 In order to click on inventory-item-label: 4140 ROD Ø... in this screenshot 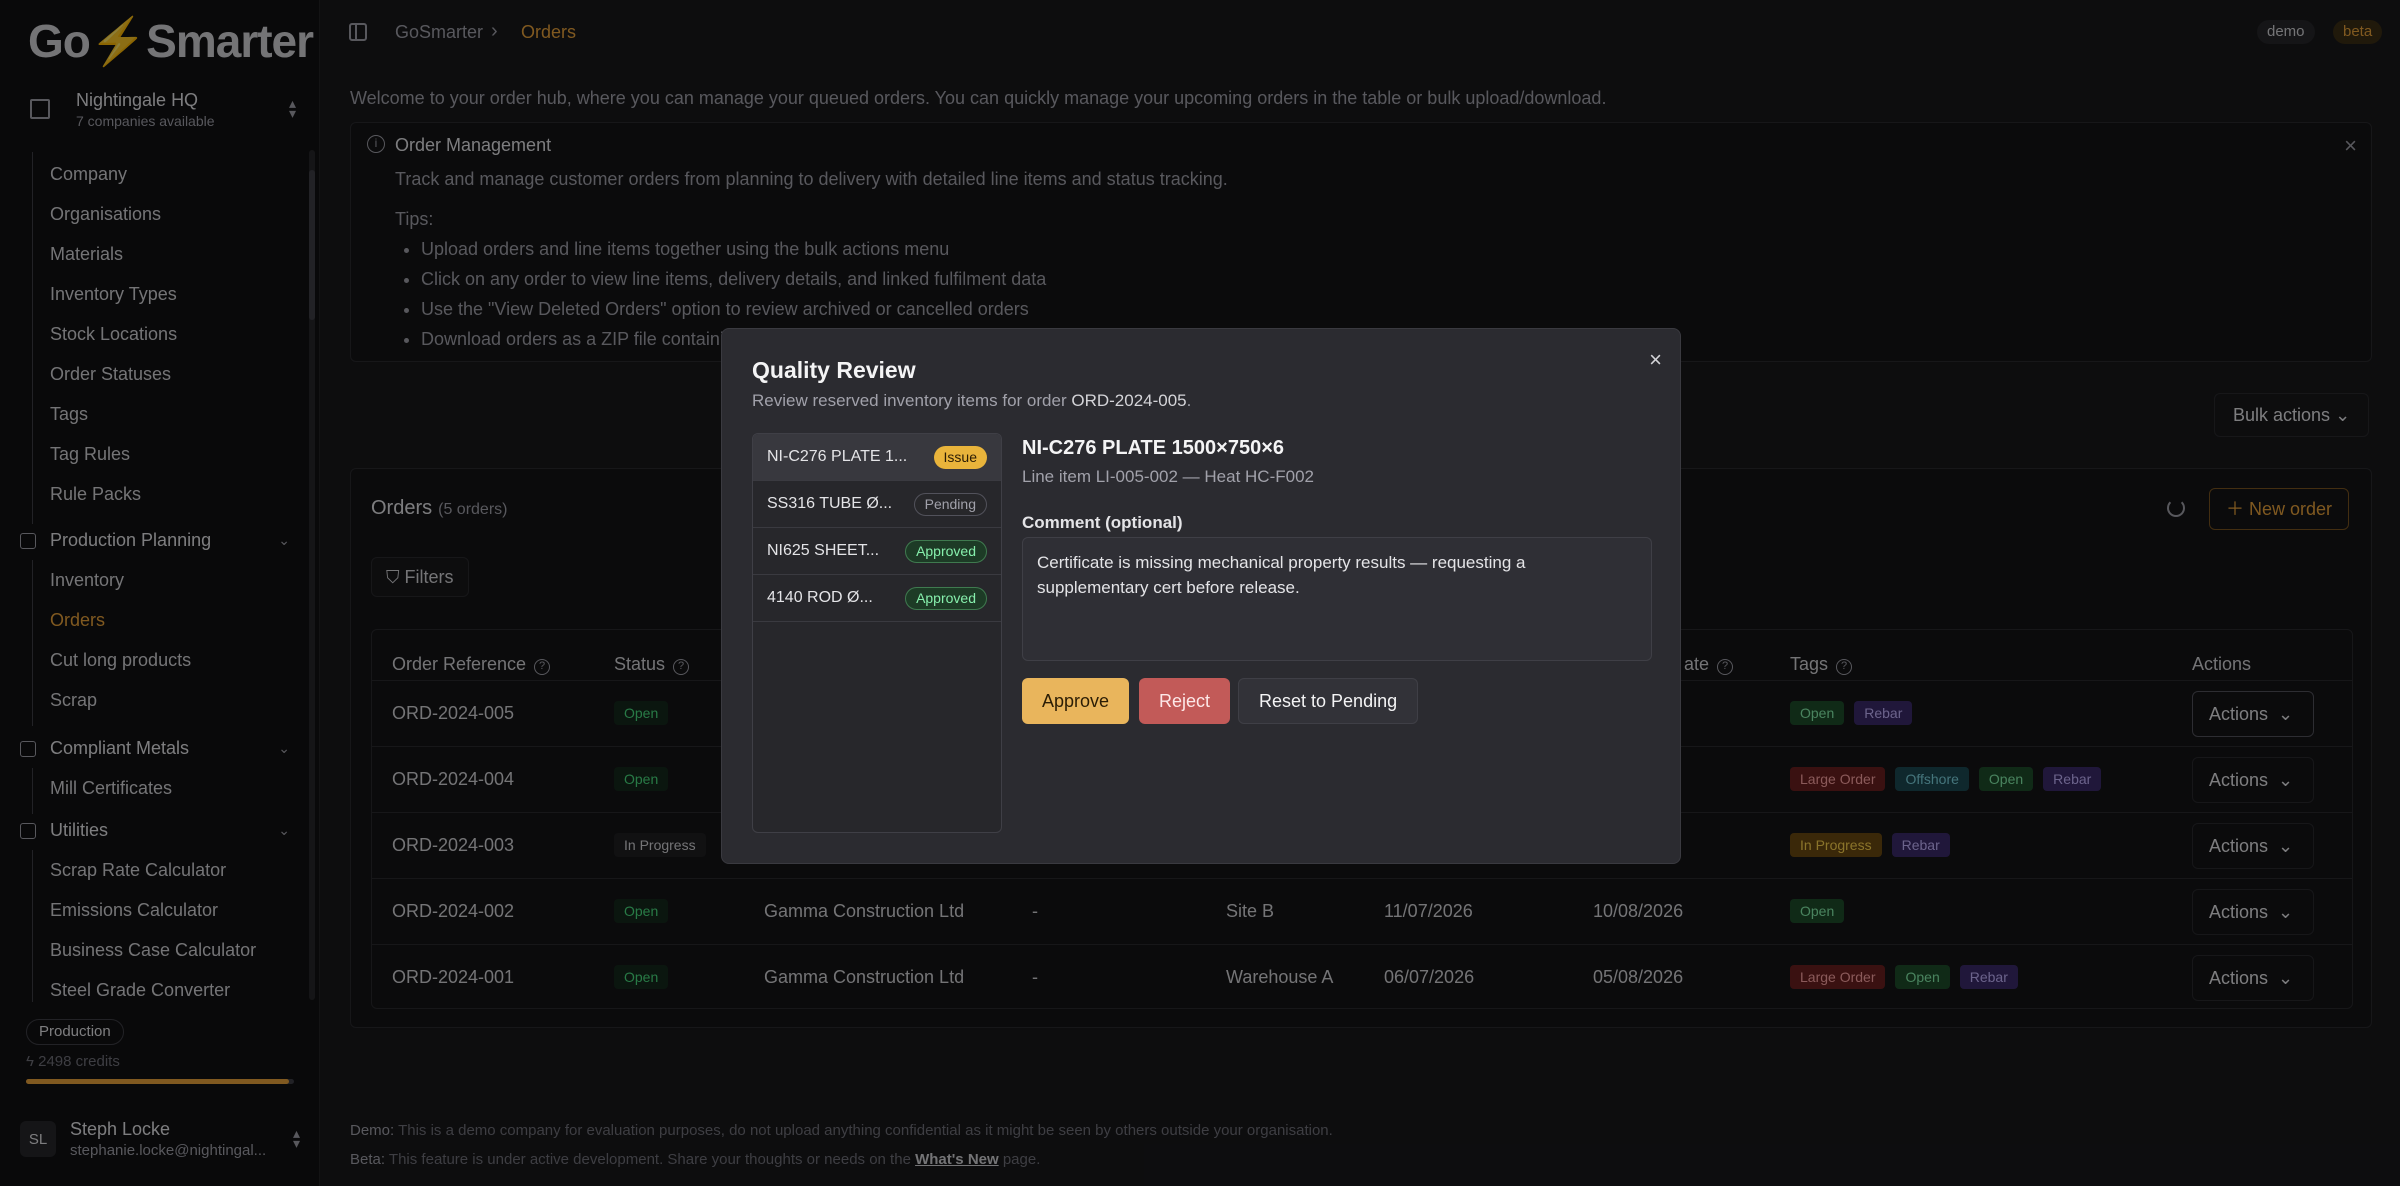, I will do `click(820, 597)`.